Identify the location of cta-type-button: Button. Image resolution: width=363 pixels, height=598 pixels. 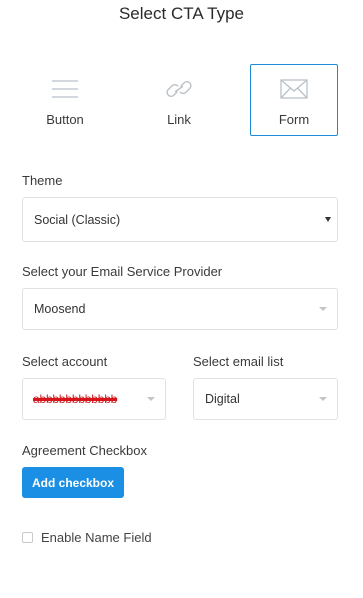
(65, 99).